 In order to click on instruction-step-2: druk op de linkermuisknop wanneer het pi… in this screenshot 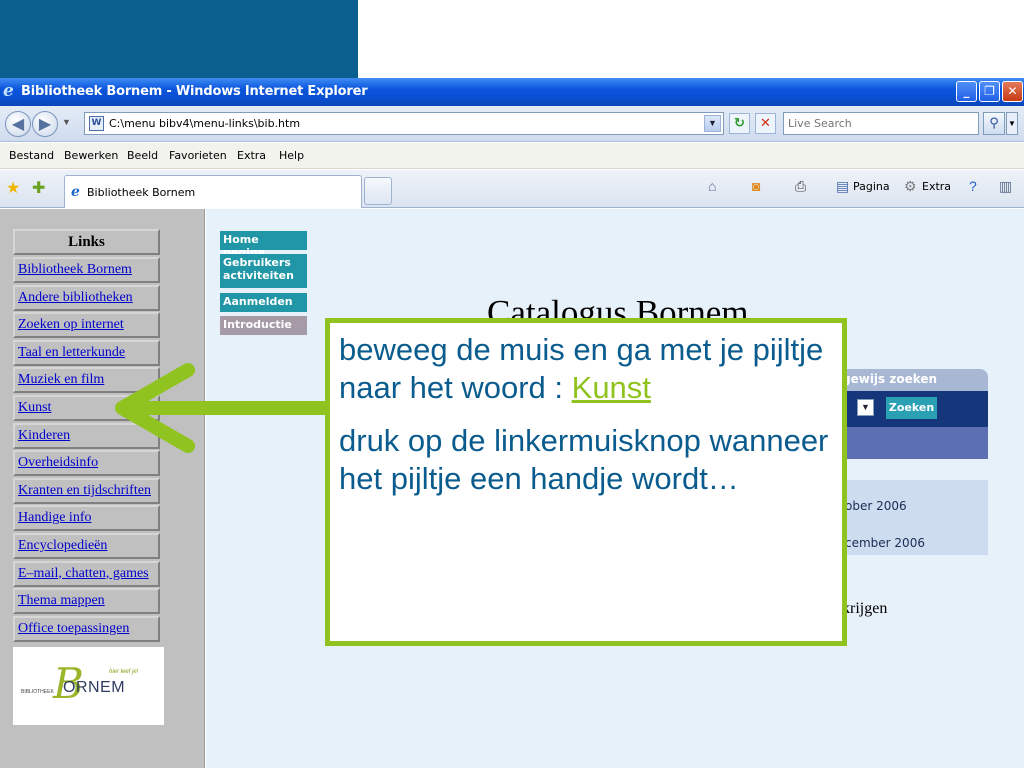, I will do `click(584, 459)`.